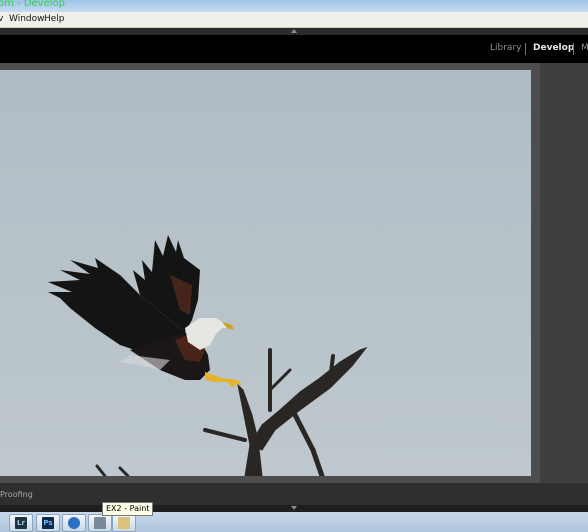 This screenshot has width=588, height=532. I want to click on module-develop: Develop, so click(553, 48).